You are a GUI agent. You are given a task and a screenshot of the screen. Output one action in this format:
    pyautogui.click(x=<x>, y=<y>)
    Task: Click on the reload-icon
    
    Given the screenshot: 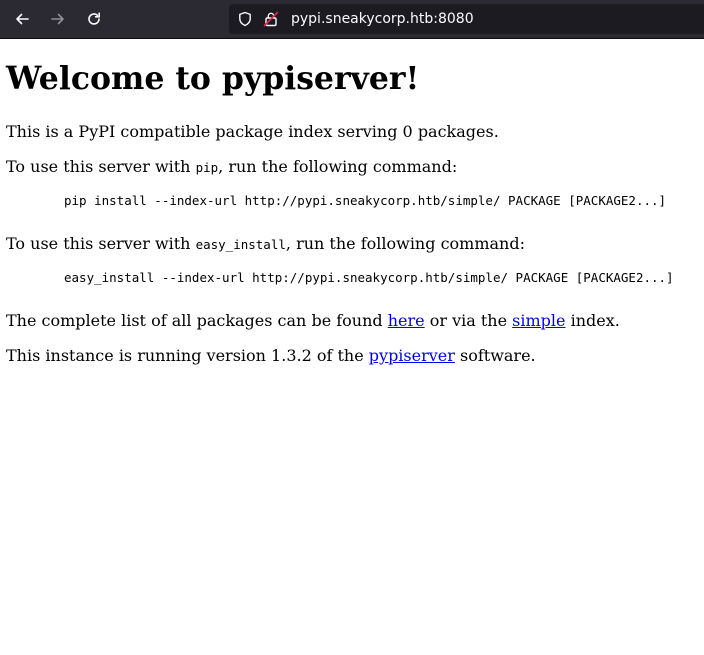 What is the action you would take?
    pyautogui.click(x=94, y=18)
    